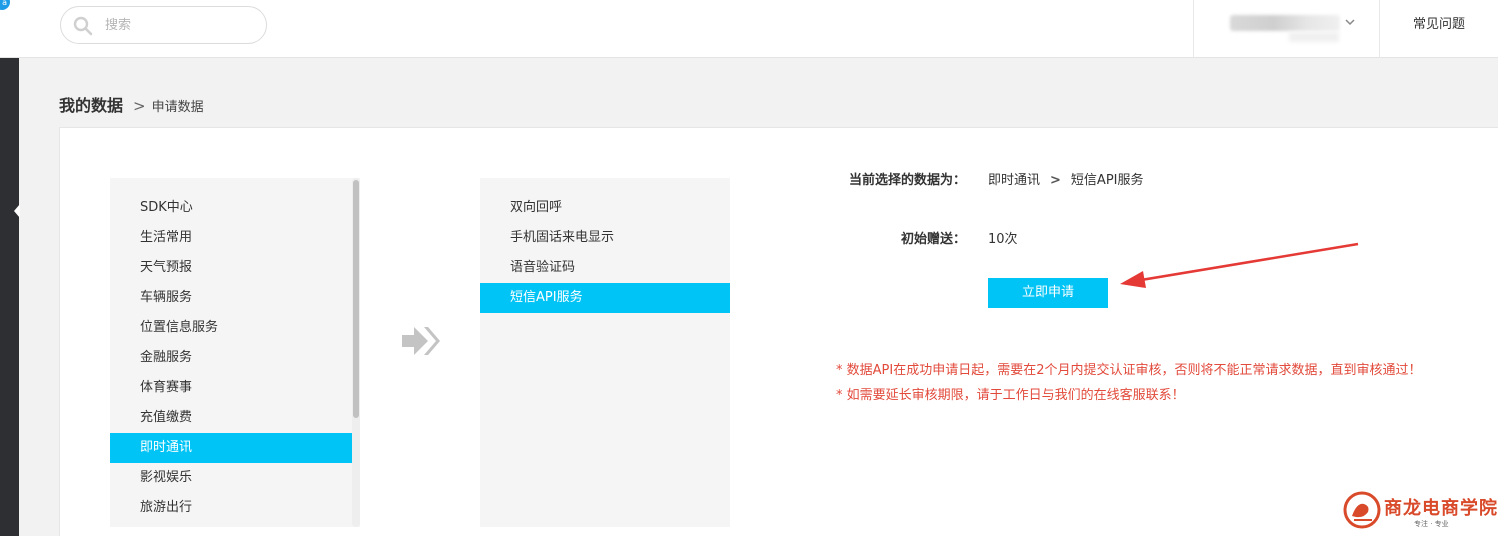 The width and height of the screenshot is (1498, 536). Describe the element at coordinates (10, 297) in the screenshot. I see `left-sidebar-rail` at that location.